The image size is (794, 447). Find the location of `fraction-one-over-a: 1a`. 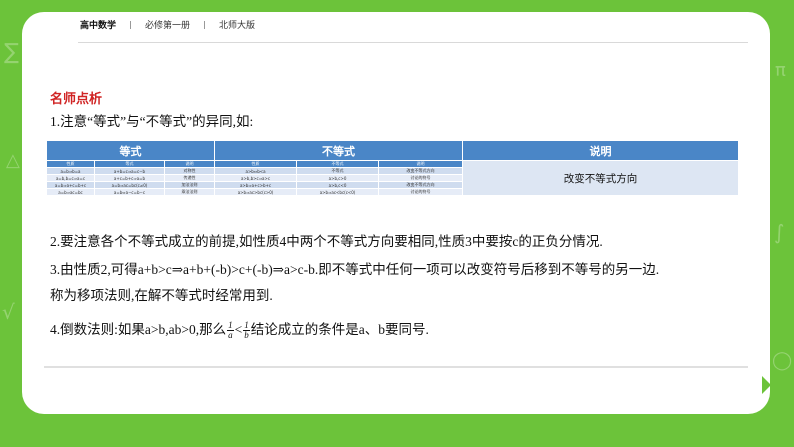

fraction-one-over-a: 1a is located at coordinates (230, 330).